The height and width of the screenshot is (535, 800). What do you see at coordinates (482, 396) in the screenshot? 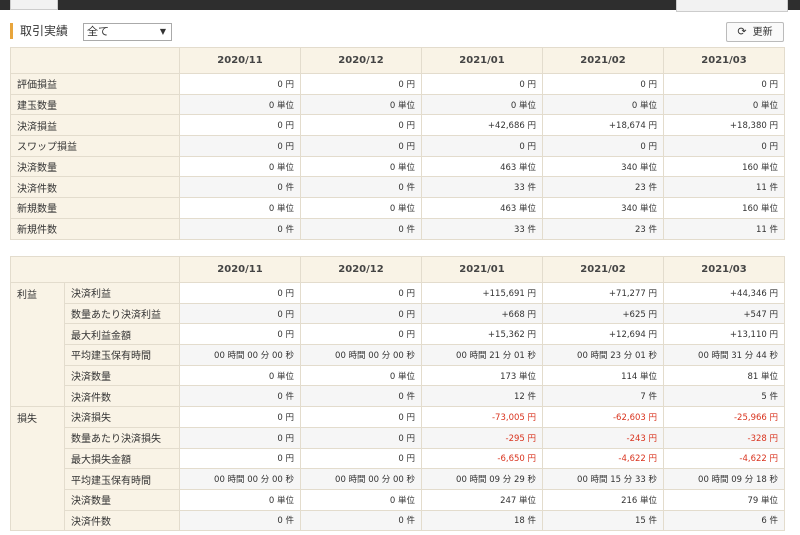
I see `cell-value: 12 件` at bounding box center [482, 396].